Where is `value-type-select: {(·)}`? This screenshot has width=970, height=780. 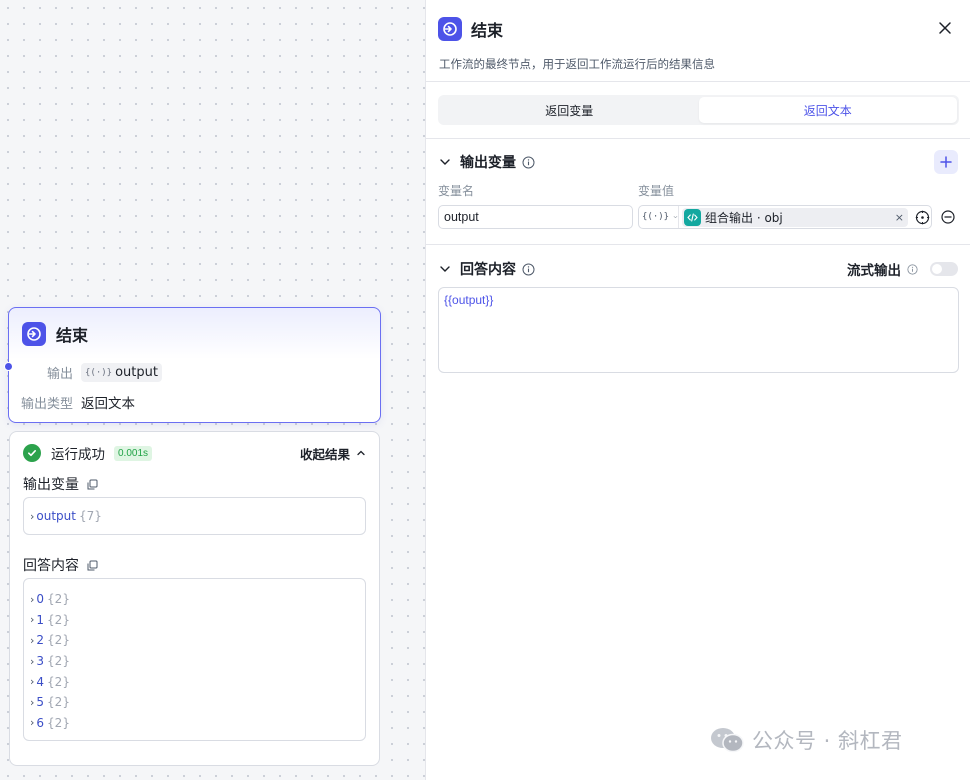 value-type-select: {(·)} is located at coordinates (659, 217).